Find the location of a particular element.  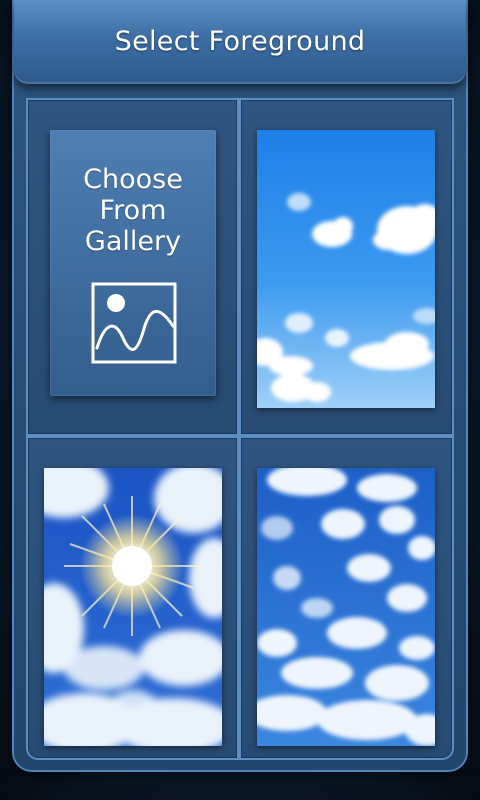

page-title: Select Foreground is located at coordinates (240, 41).